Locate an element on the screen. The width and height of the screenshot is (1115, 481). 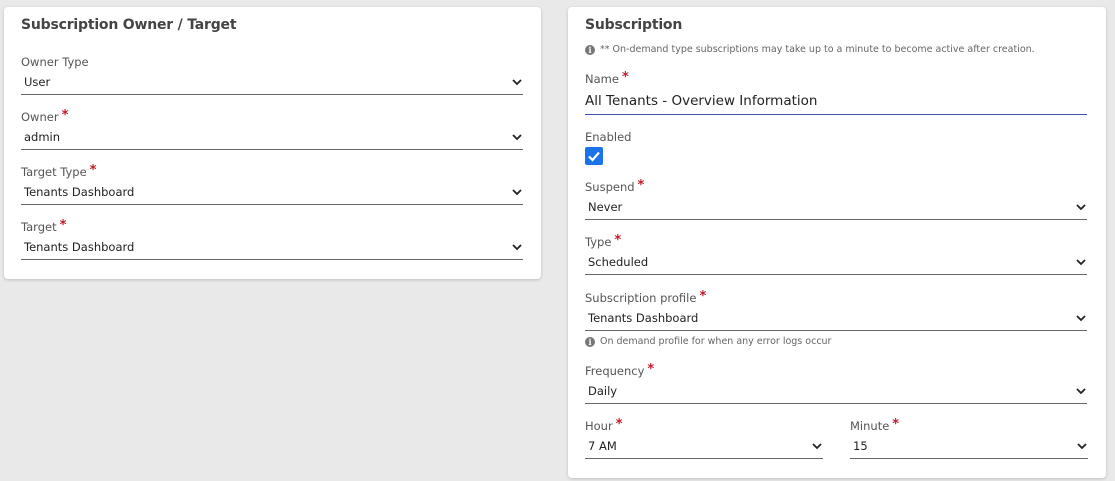
target-value: Tenants Dashboard is located at coordinates (79, 247).